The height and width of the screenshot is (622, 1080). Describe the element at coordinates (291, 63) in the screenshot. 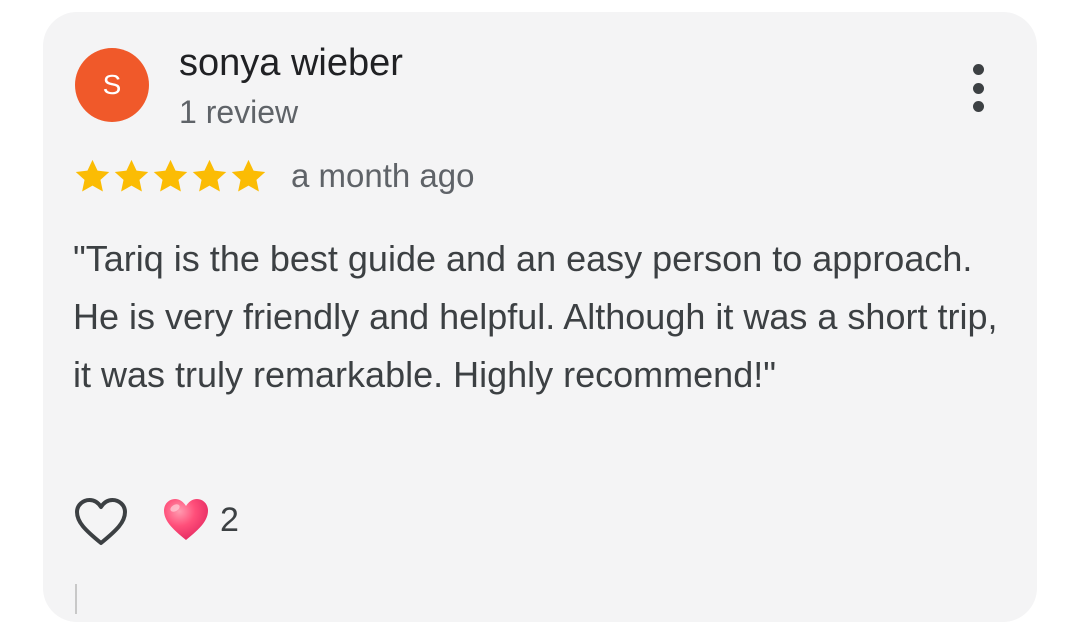

I see `author-name: sonya wieber` at that location.